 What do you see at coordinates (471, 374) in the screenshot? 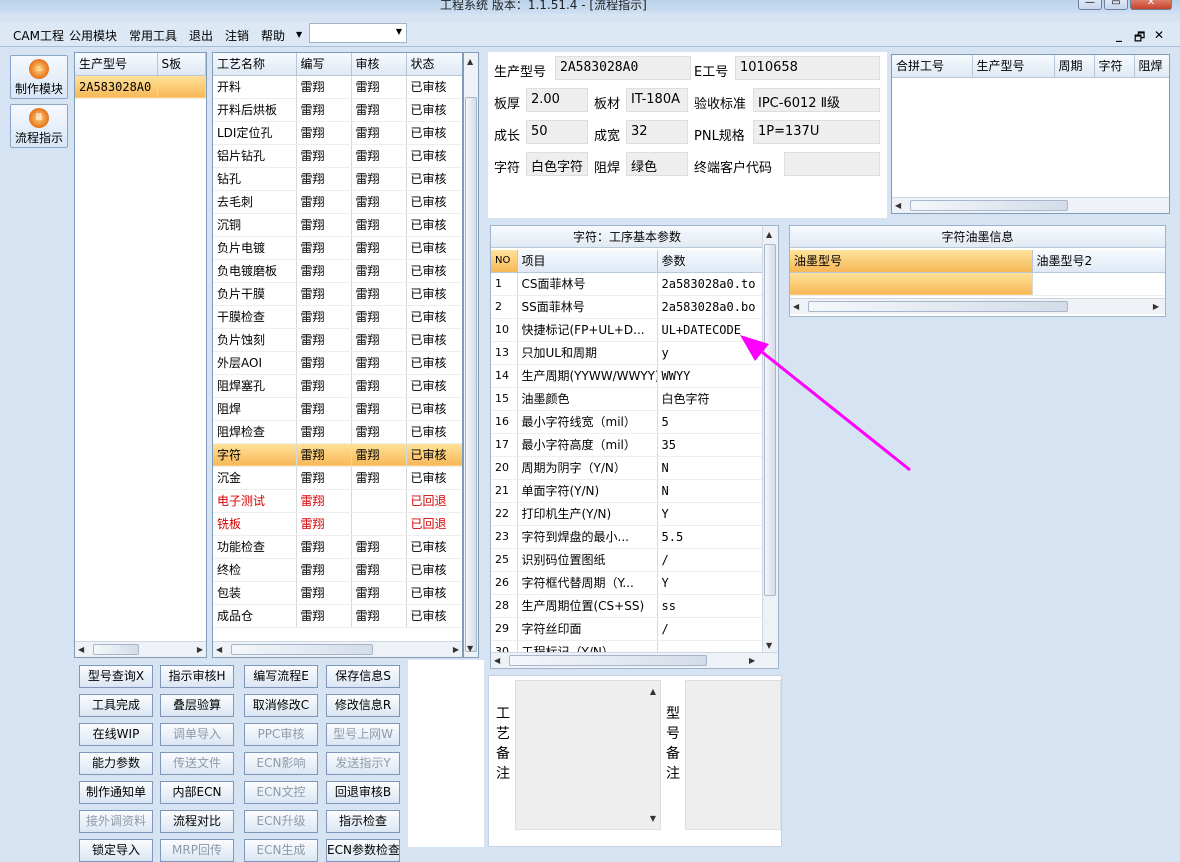
I see `process-vscroll-thumb` at bounding box center [471, 374].